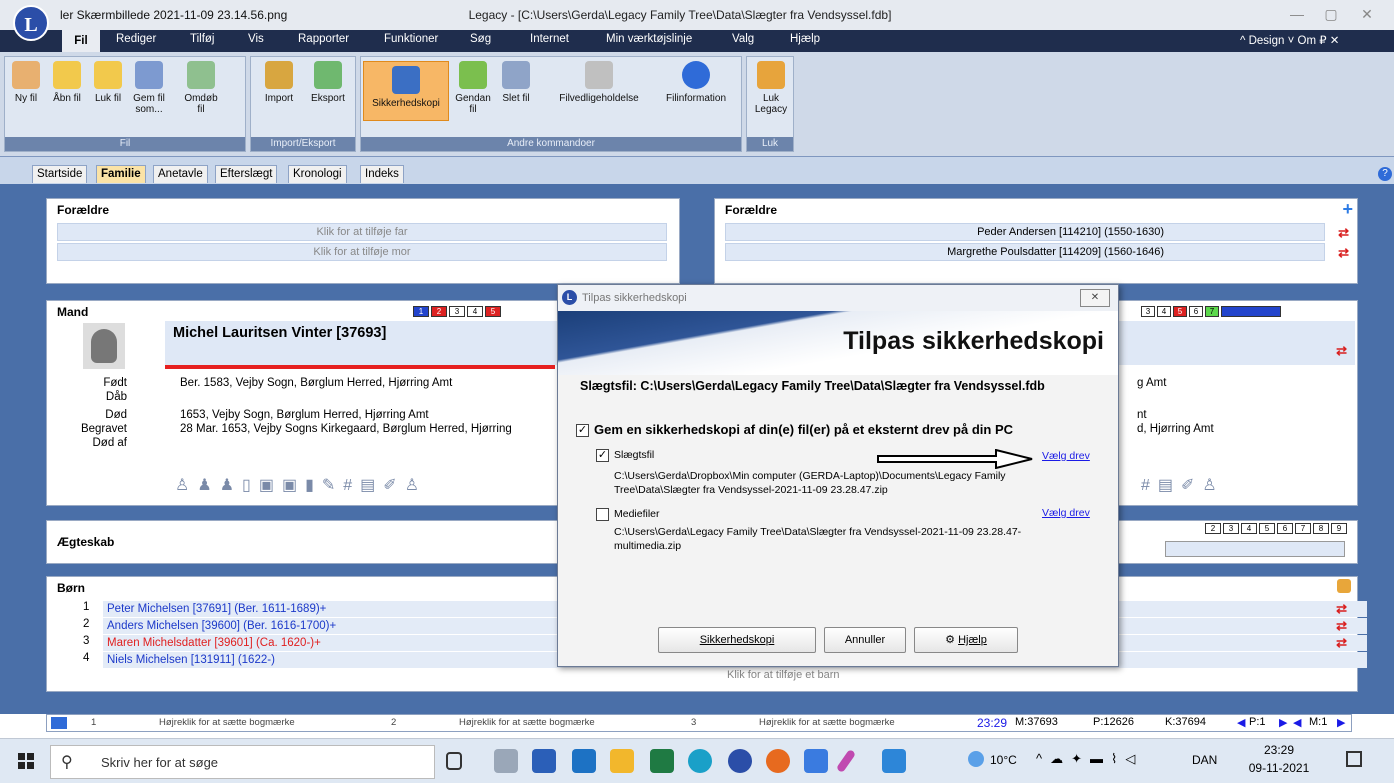 This screenshot has height=783, width=1394. What do you see at coordinates (1204, 760) in the screenshot?
I see `language-indicator: DAN` at bounding box center [1204, 760].